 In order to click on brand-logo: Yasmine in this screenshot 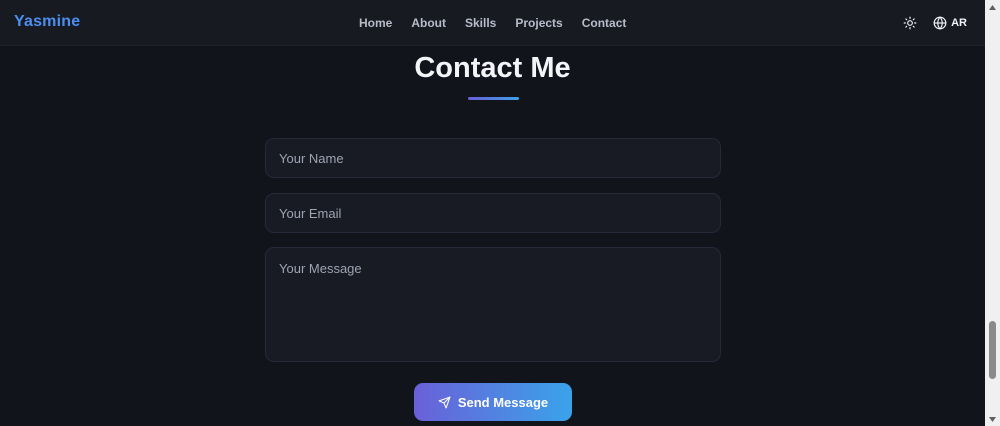, I will do `click(47, 22)`.